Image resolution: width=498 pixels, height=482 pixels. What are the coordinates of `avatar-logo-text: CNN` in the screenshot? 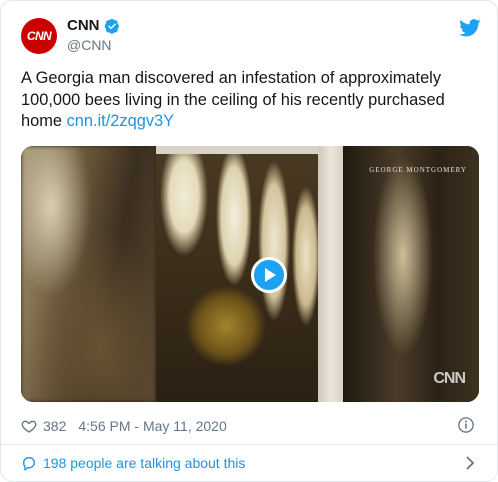 It's located at (39, 36).